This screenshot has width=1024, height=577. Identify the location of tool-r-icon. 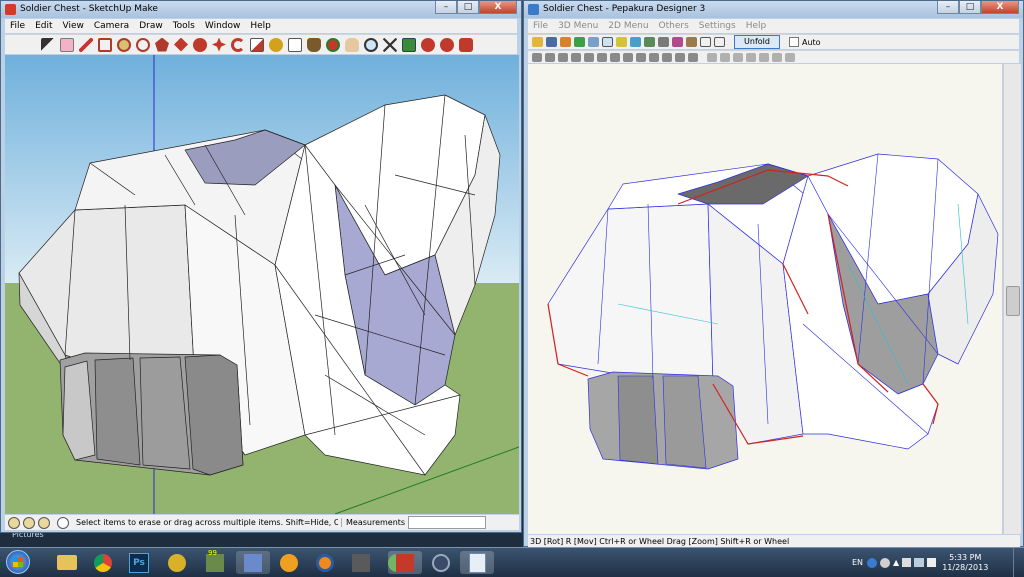
(764, 57).